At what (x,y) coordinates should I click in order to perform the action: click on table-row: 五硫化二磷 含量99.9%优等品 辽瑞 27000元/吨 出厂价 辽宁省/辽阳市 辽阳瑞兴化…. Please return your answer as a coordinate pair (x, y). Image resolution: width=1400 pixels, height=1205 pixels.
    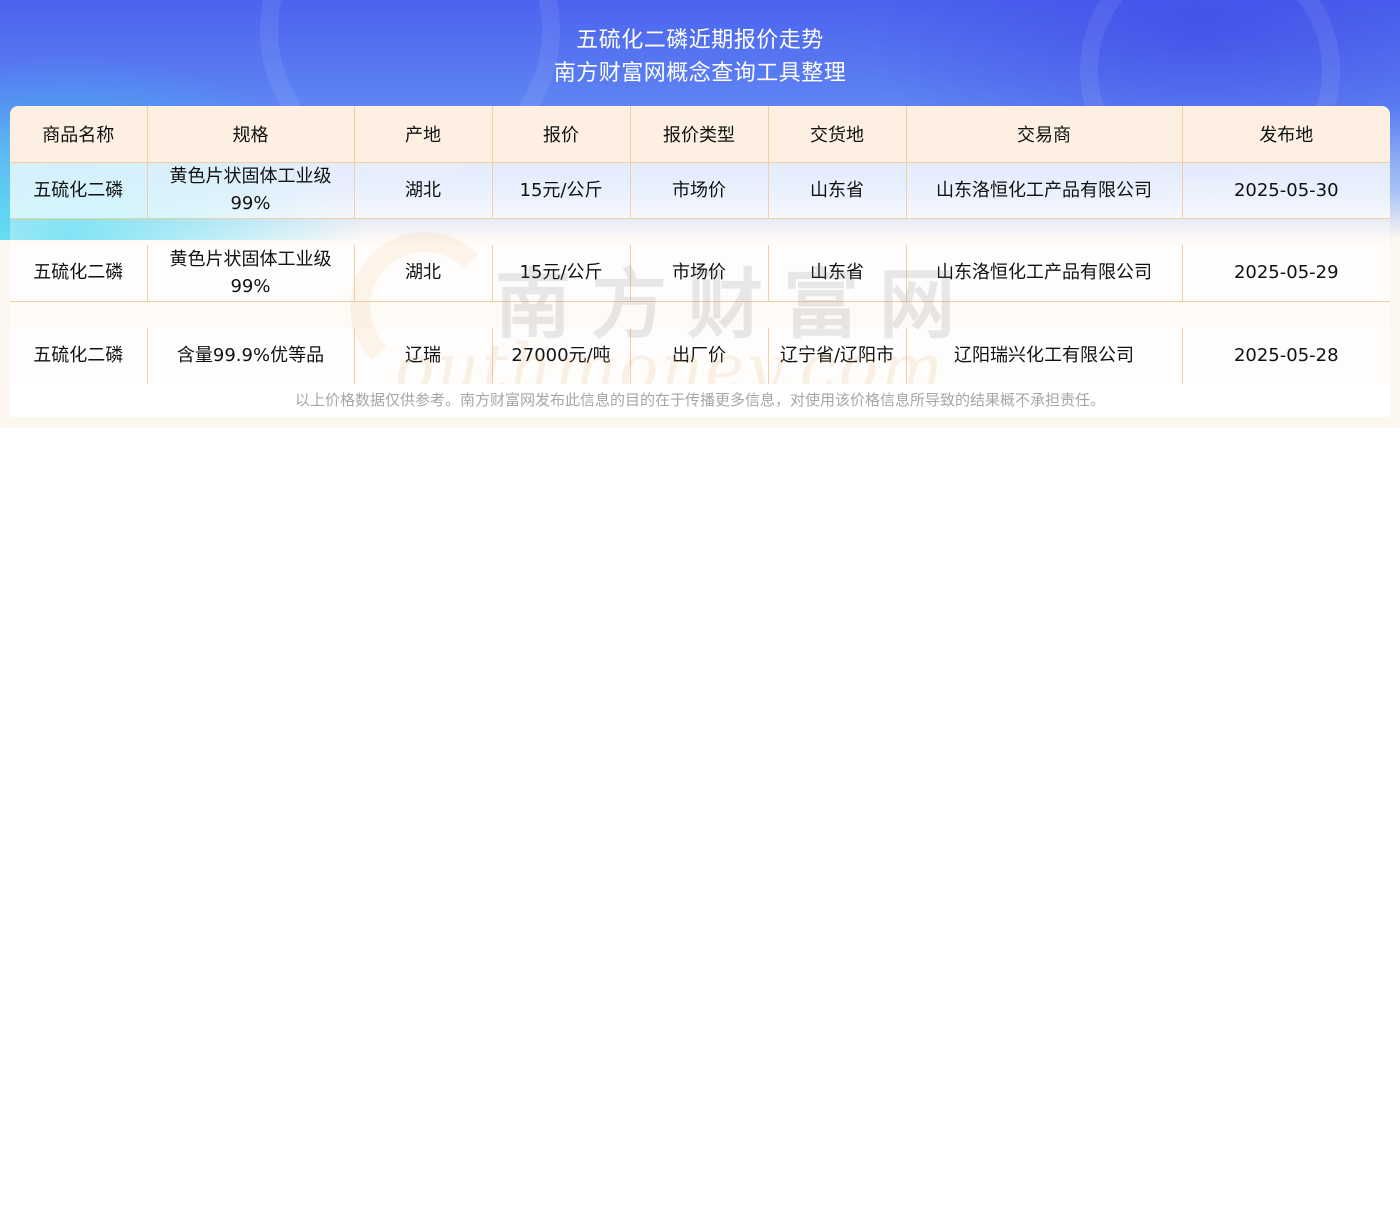
    Looking at the image, I should click on (700, 356).